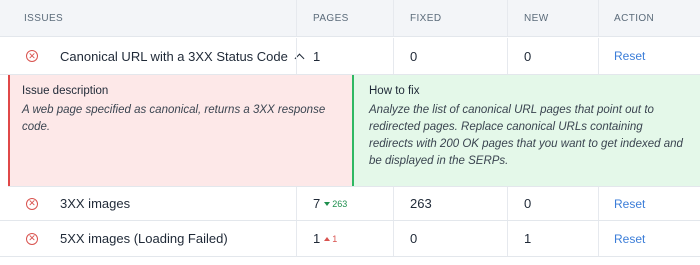 The width and height of the screenshot is (700, 265). I want to click on column-header-fixed: FIXED, so click(426, 18).